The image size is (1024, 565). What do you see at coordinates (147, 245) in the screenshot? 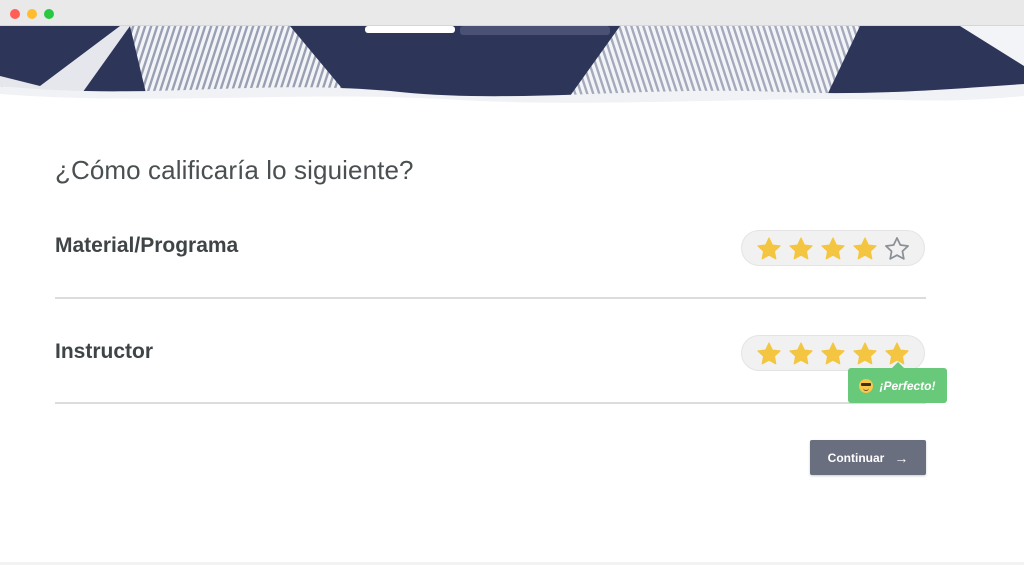
I see `rating-label-material: Material/Programa` at bounding box center [147, 245].